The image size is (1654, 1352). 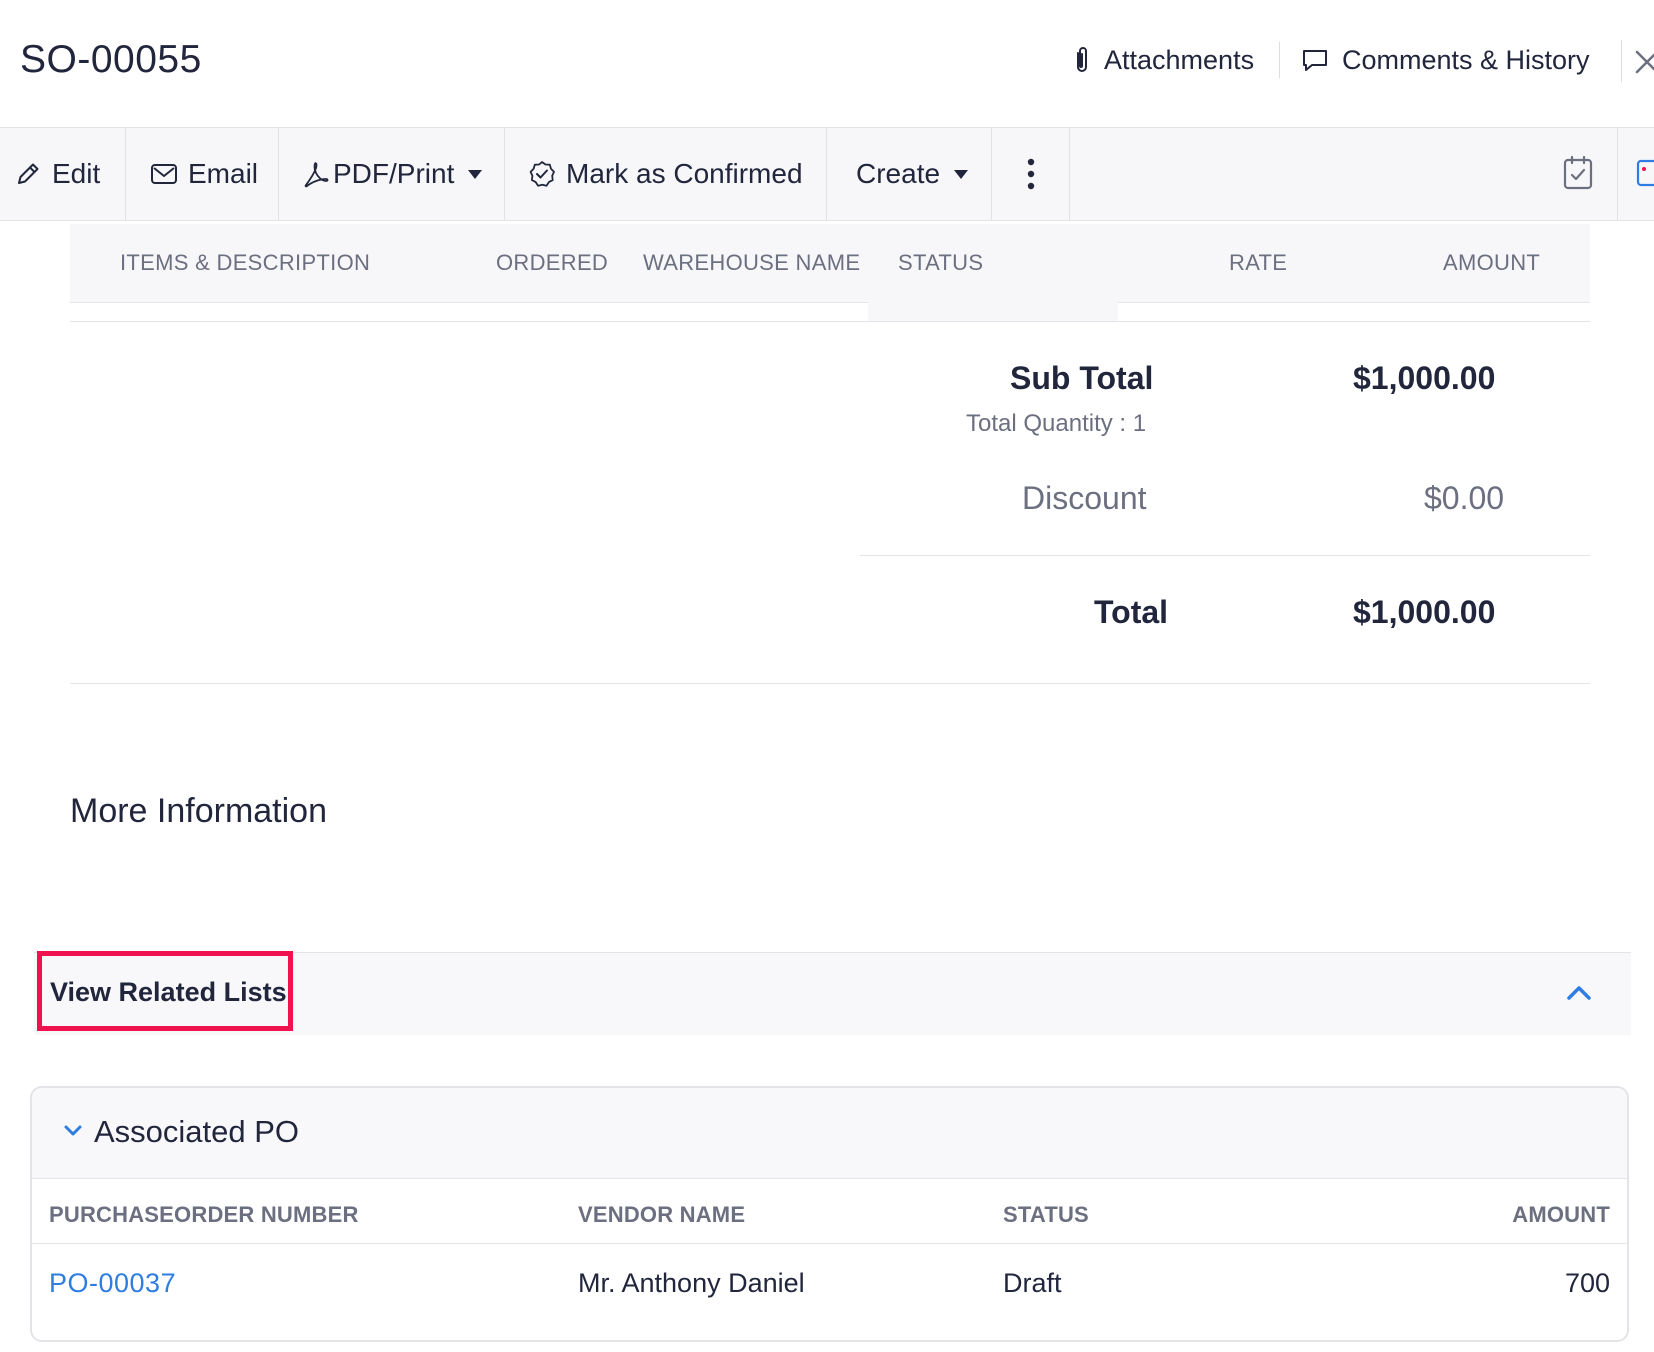 I want to click on status-value: Draft, so click(x=1032, y=1283).